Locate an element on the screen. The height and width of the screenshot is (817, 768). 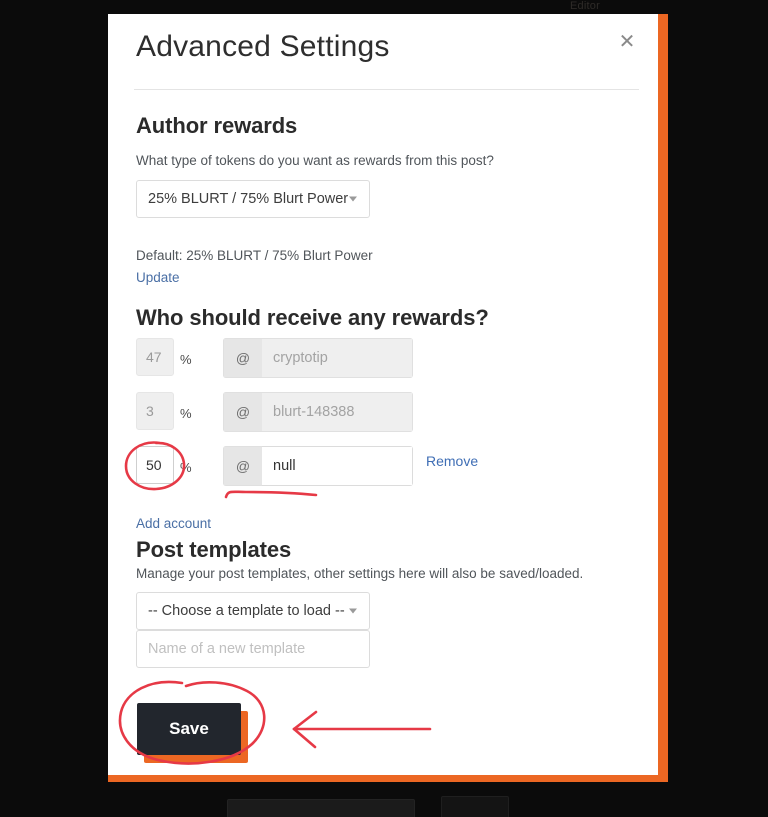
beneficiary-account-value: null is located at coordinates (337, 466).